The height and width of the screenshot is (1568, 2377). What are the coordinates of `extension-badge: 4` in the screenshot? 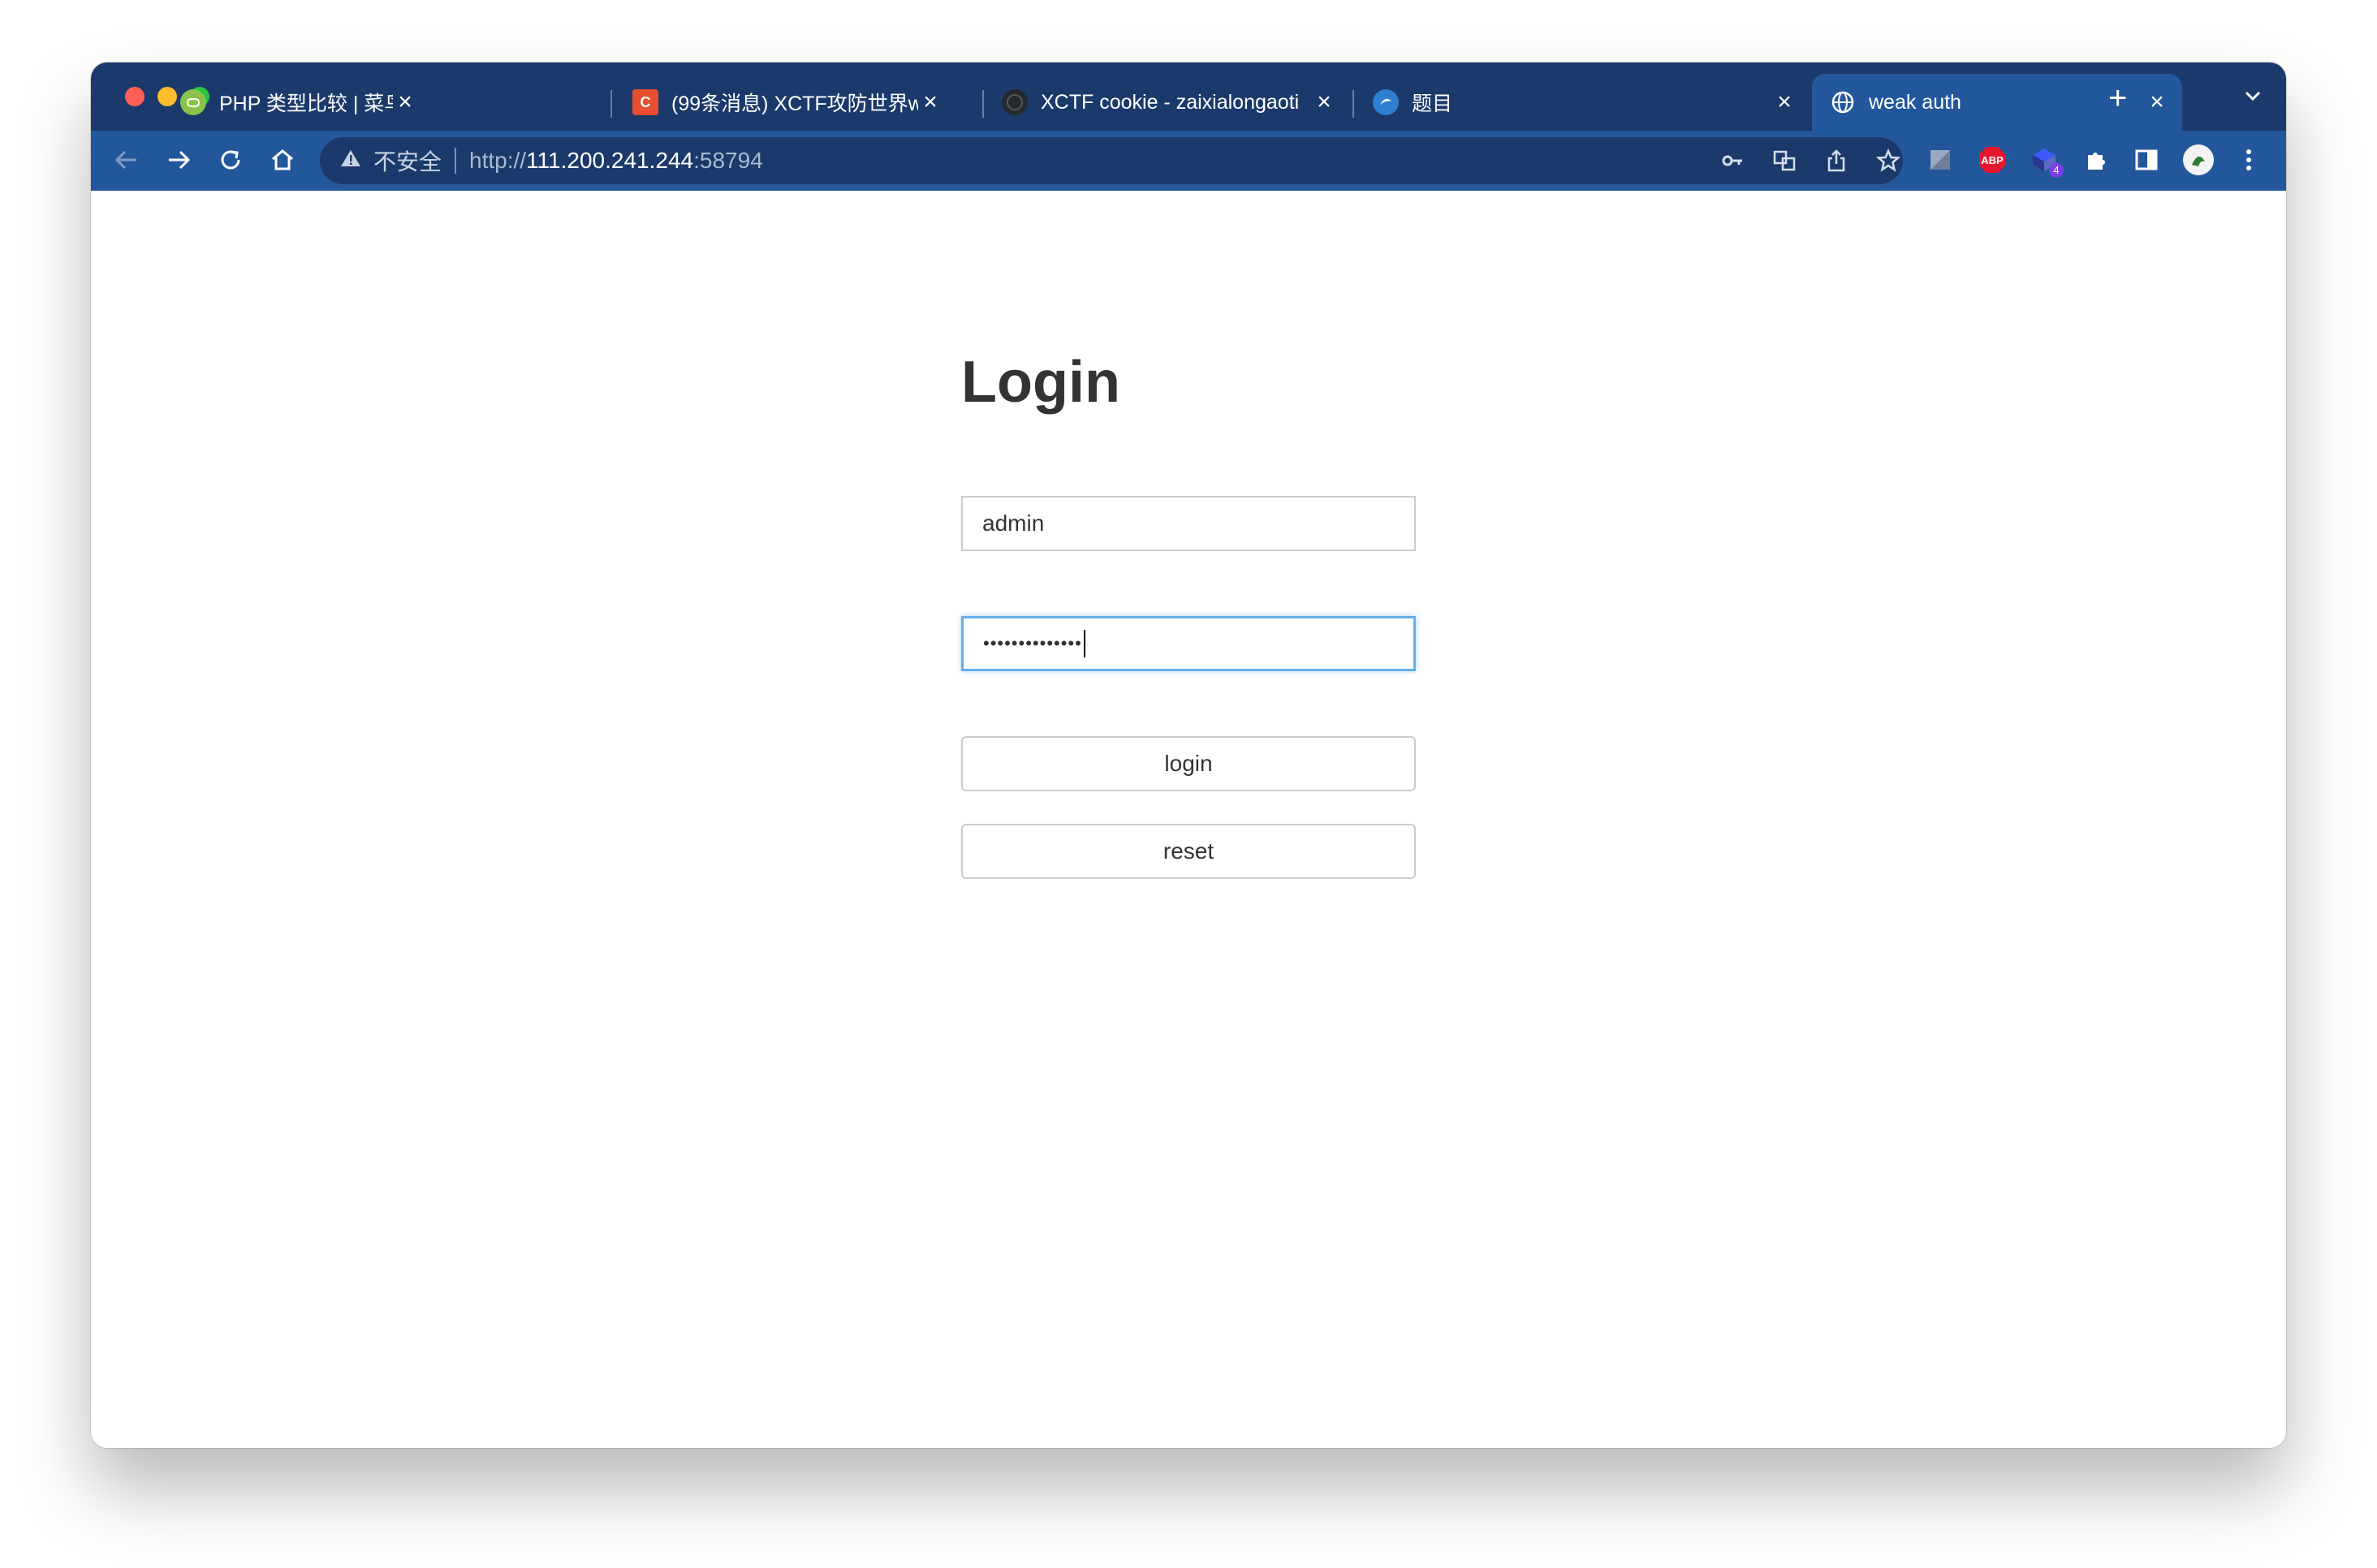 It's located at (2056, 171).